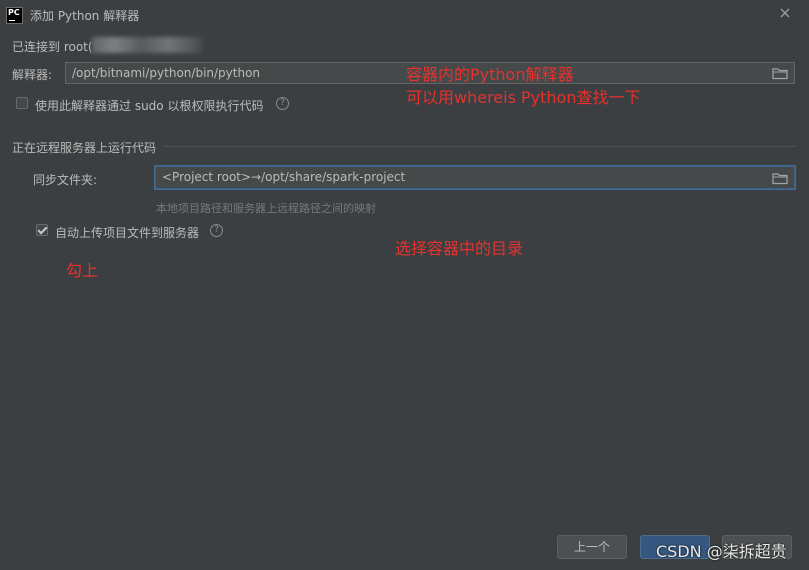 The height and width of the screenshot is (570, 809). Describe the element at coordinates (592, 547) in the screenshot. I see `previous-button: 上一个` at that location.